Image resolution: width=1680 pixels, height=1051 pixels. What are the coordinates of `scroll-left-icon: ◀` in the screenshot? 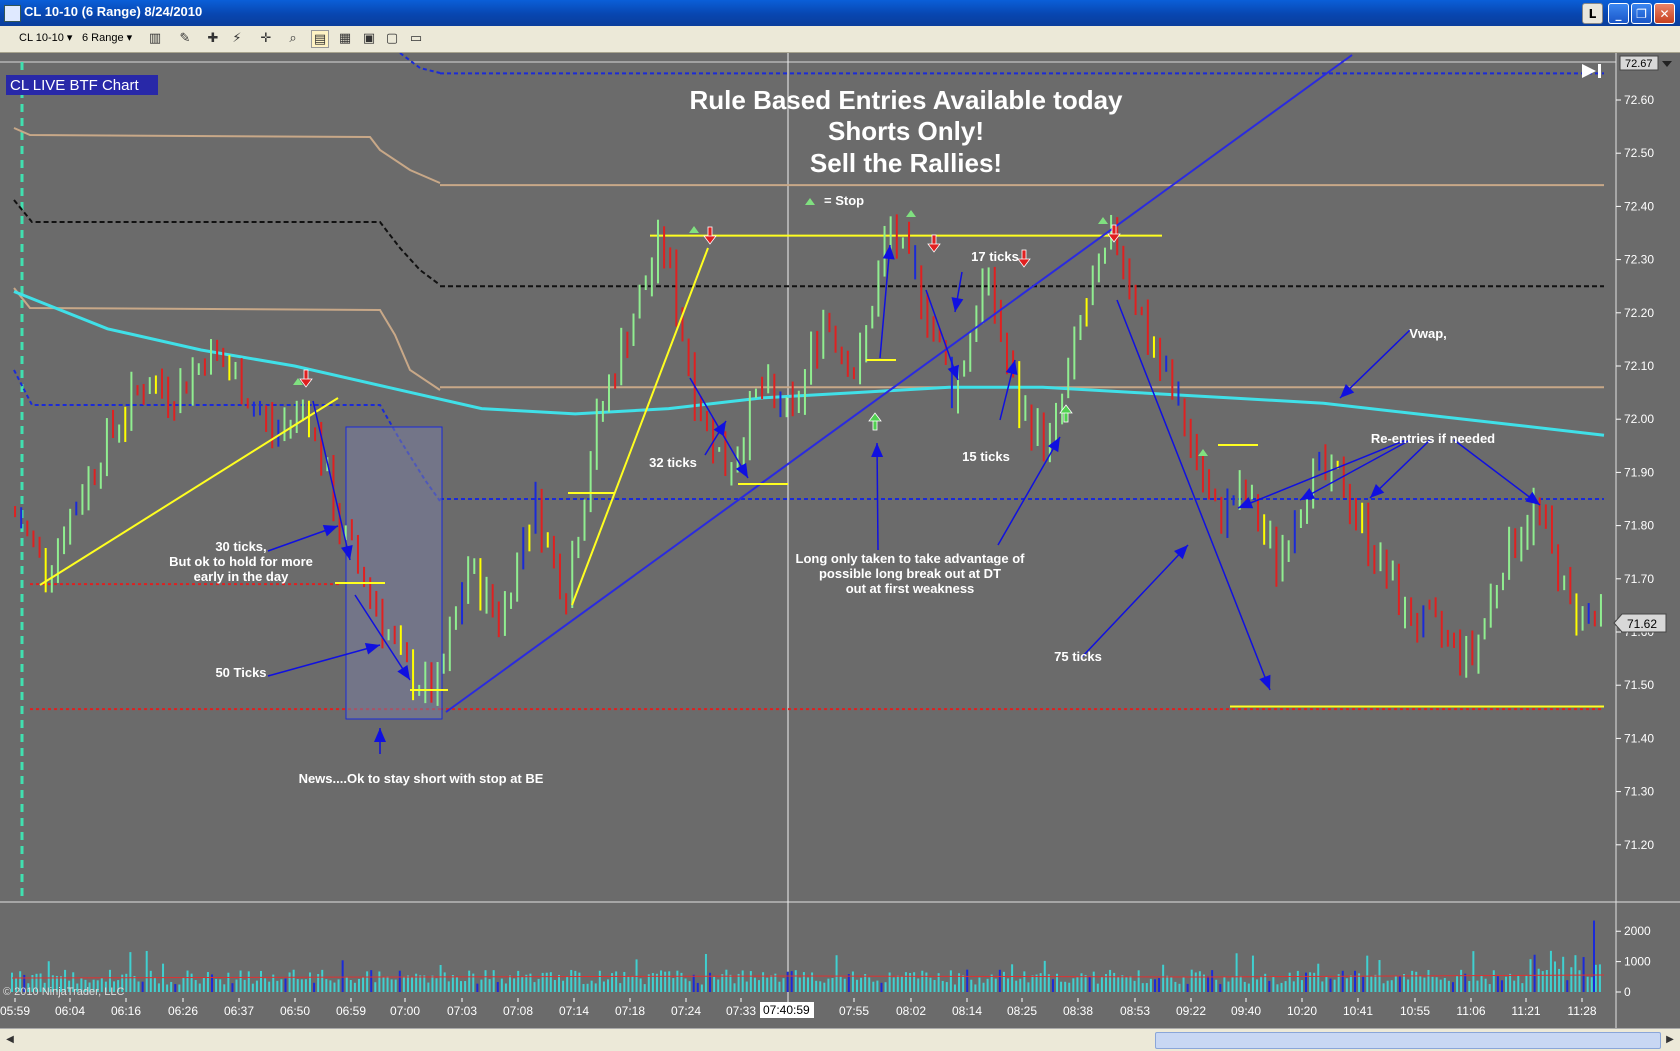 It's located at (10, 1040).